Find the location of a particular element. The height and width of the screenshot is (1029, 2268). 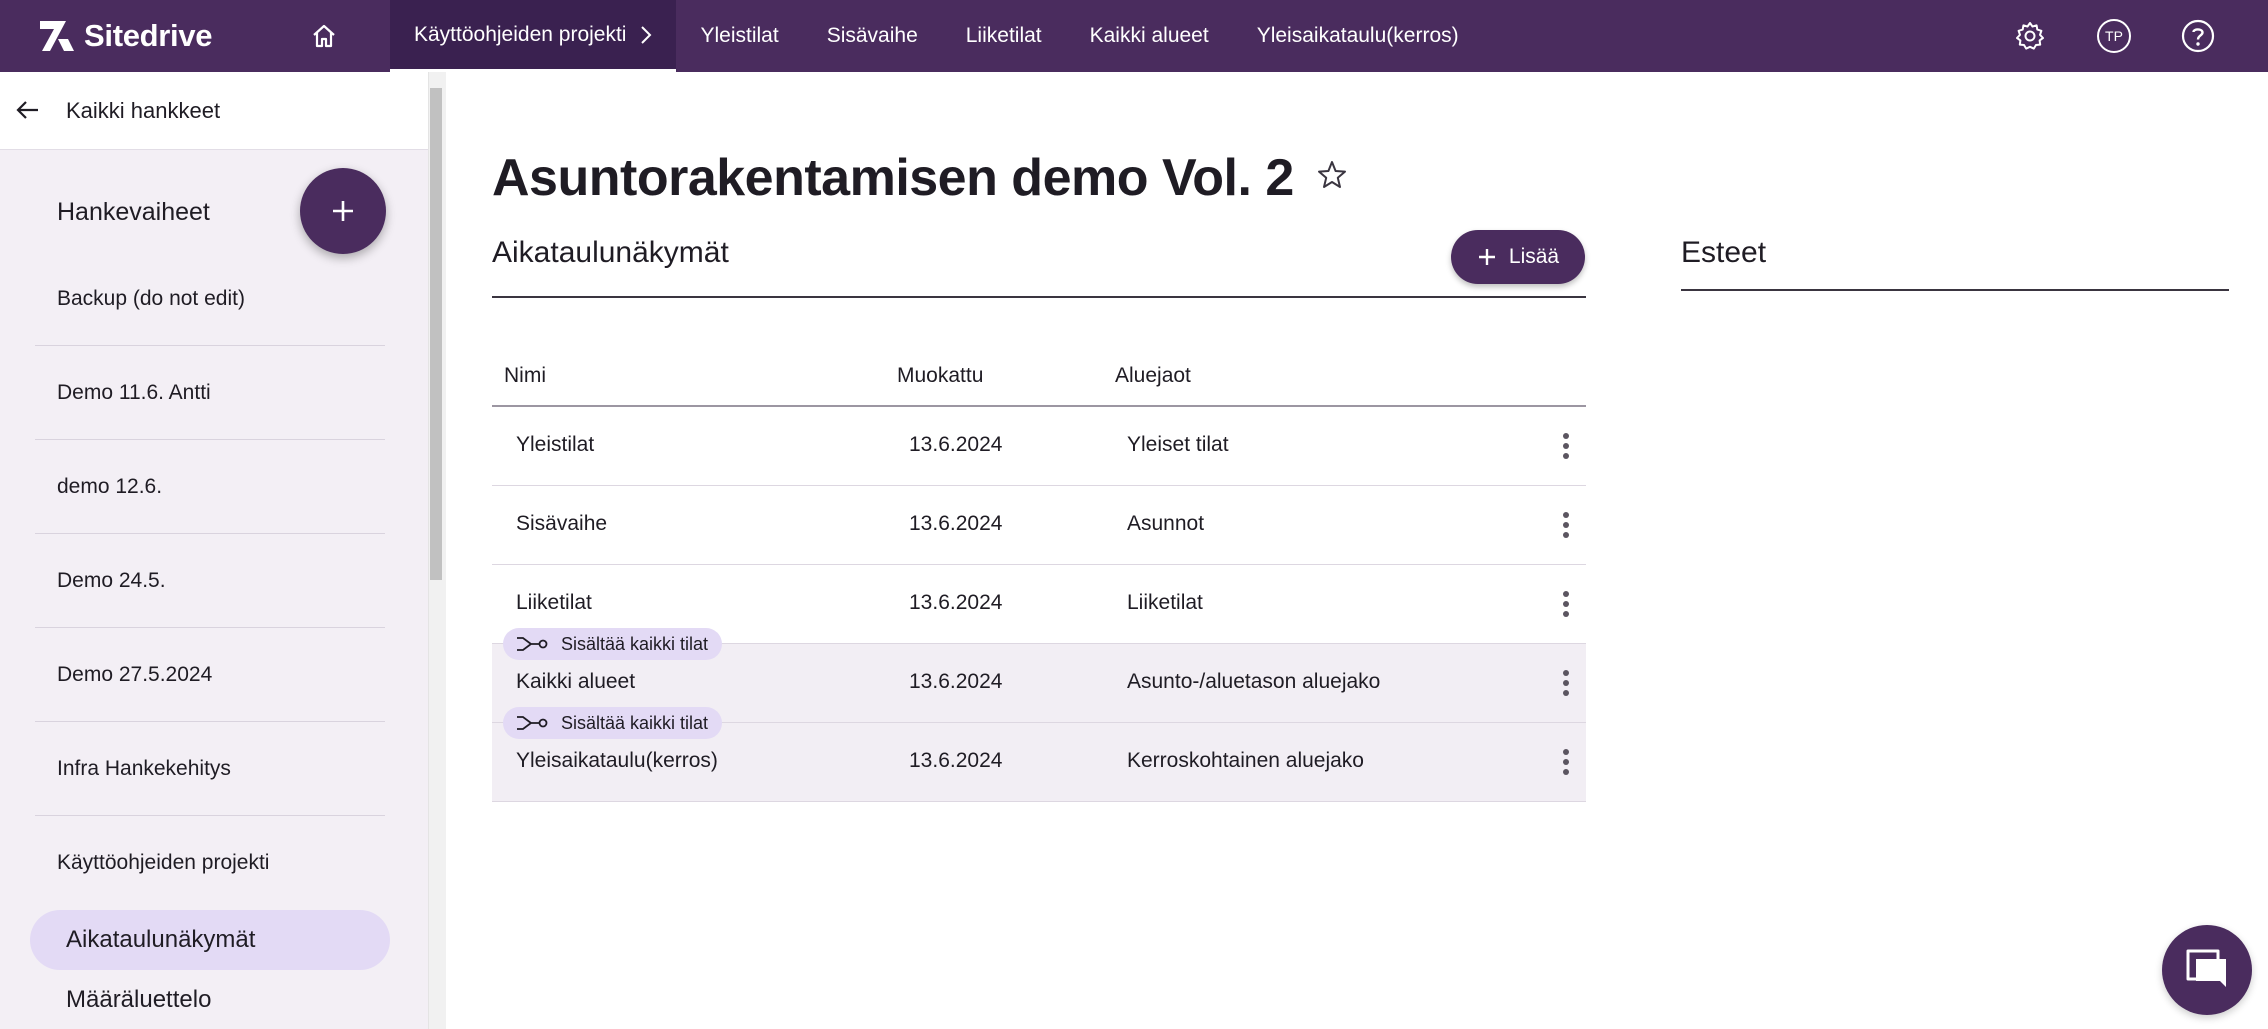

add-project-phase-button is located at coordinates (343, 211).